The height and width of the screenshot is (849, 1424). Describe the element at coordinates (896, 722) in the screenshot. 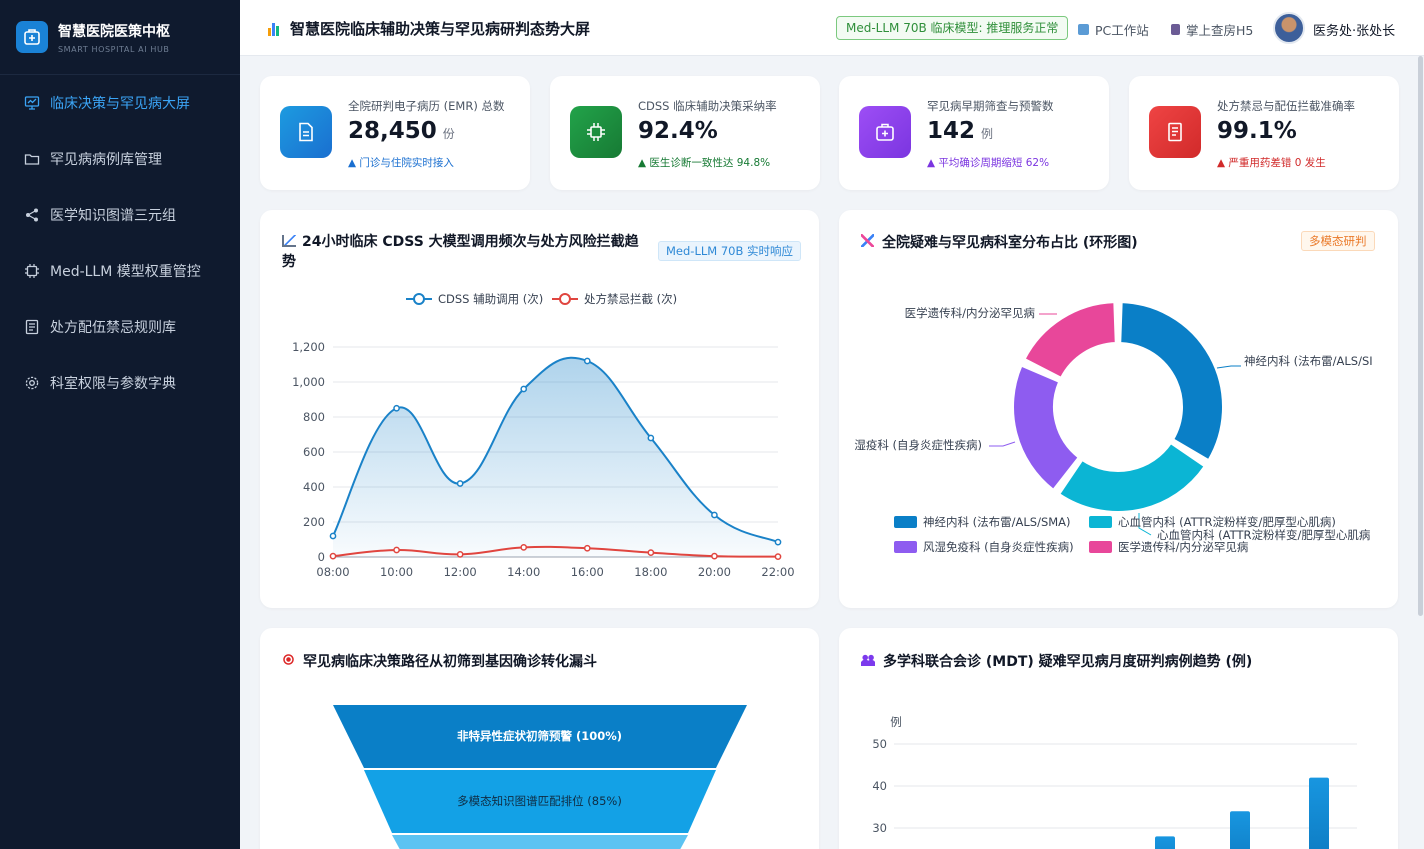

I see `y-axis-label: 例` at that location.